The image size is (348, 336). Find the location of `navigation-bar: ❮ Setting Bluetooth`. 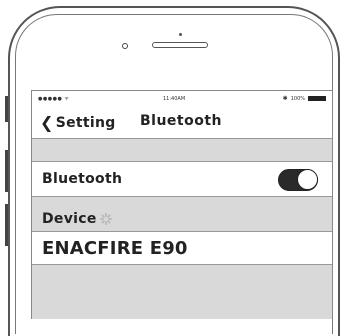

navigation-bar: ❮ Setting Bluetooth is located at coordinates (182, 123).